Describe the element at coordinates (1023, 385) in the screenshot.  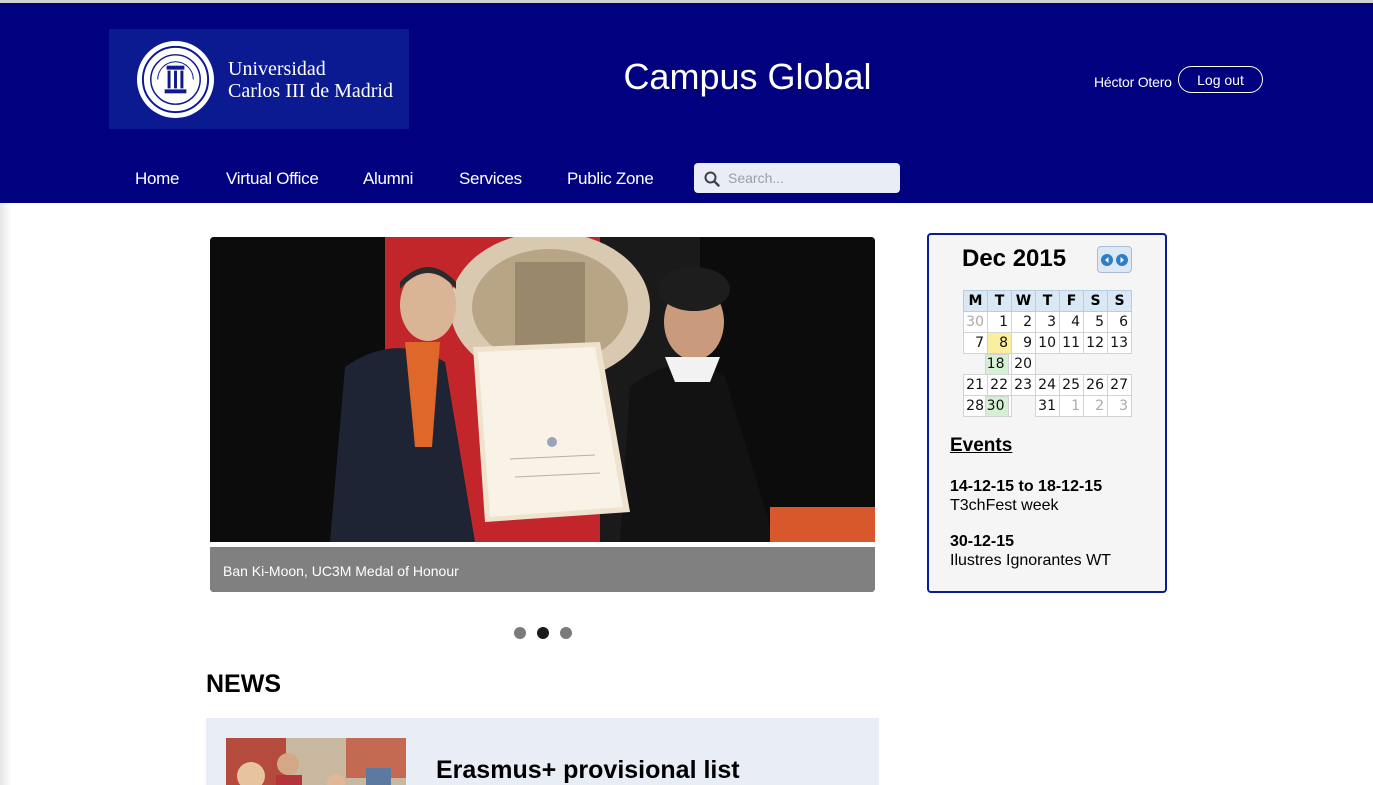
I see `calendar-day-cell: 23` at that location.